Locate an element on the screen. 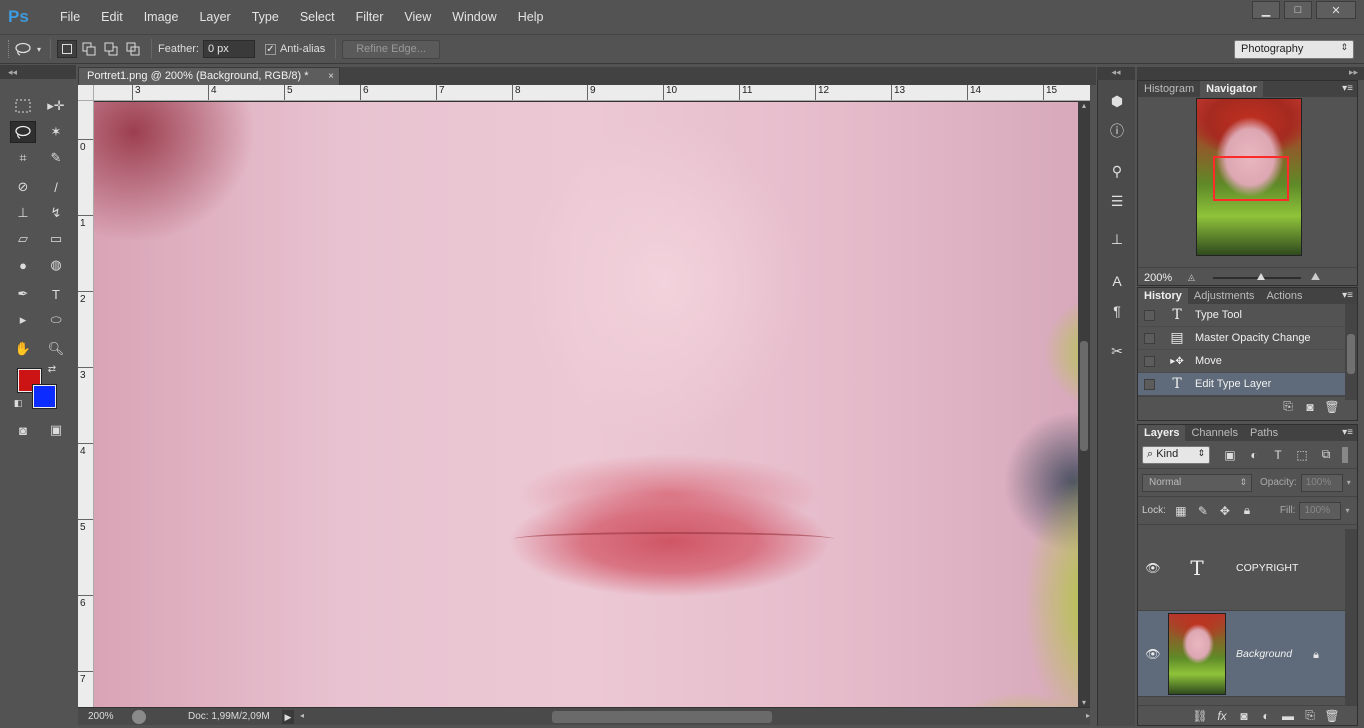 The height and width of the screenshot is (728, 1364). vertical-ruler: 0 1 2 3 4 5 6 7 is located at coordinates (86, 404).